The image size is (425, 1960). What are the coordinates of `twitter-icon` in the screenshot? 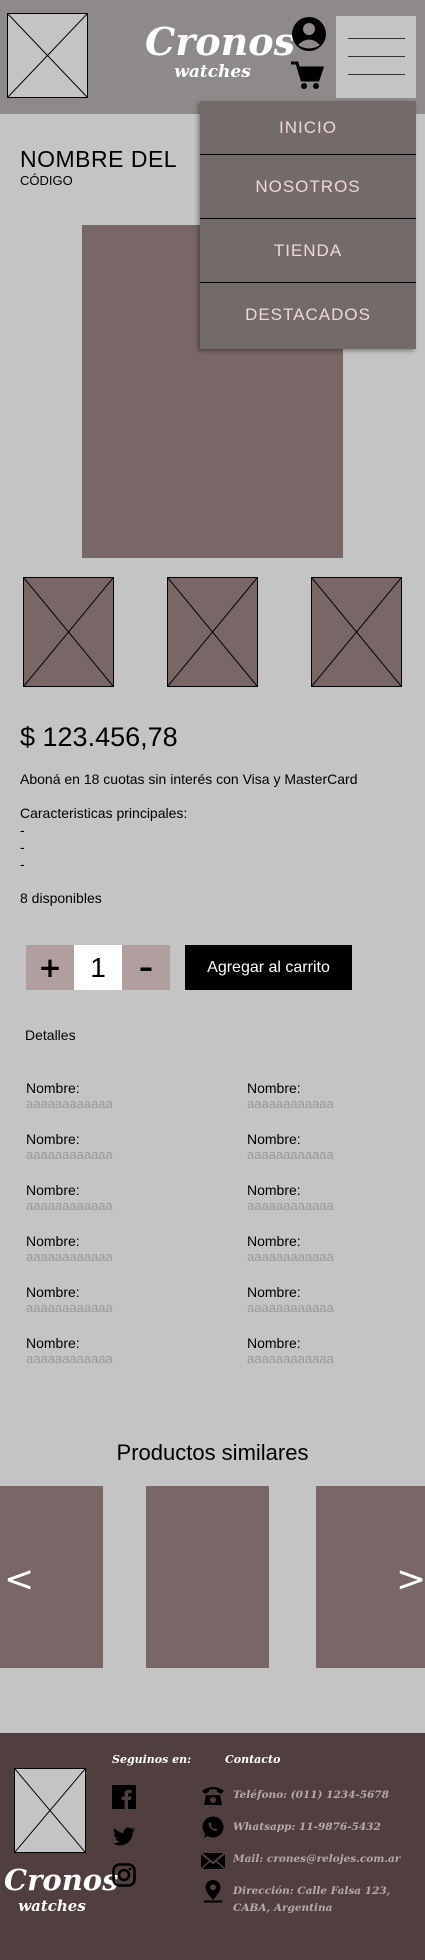 It's located at (124, 1837).